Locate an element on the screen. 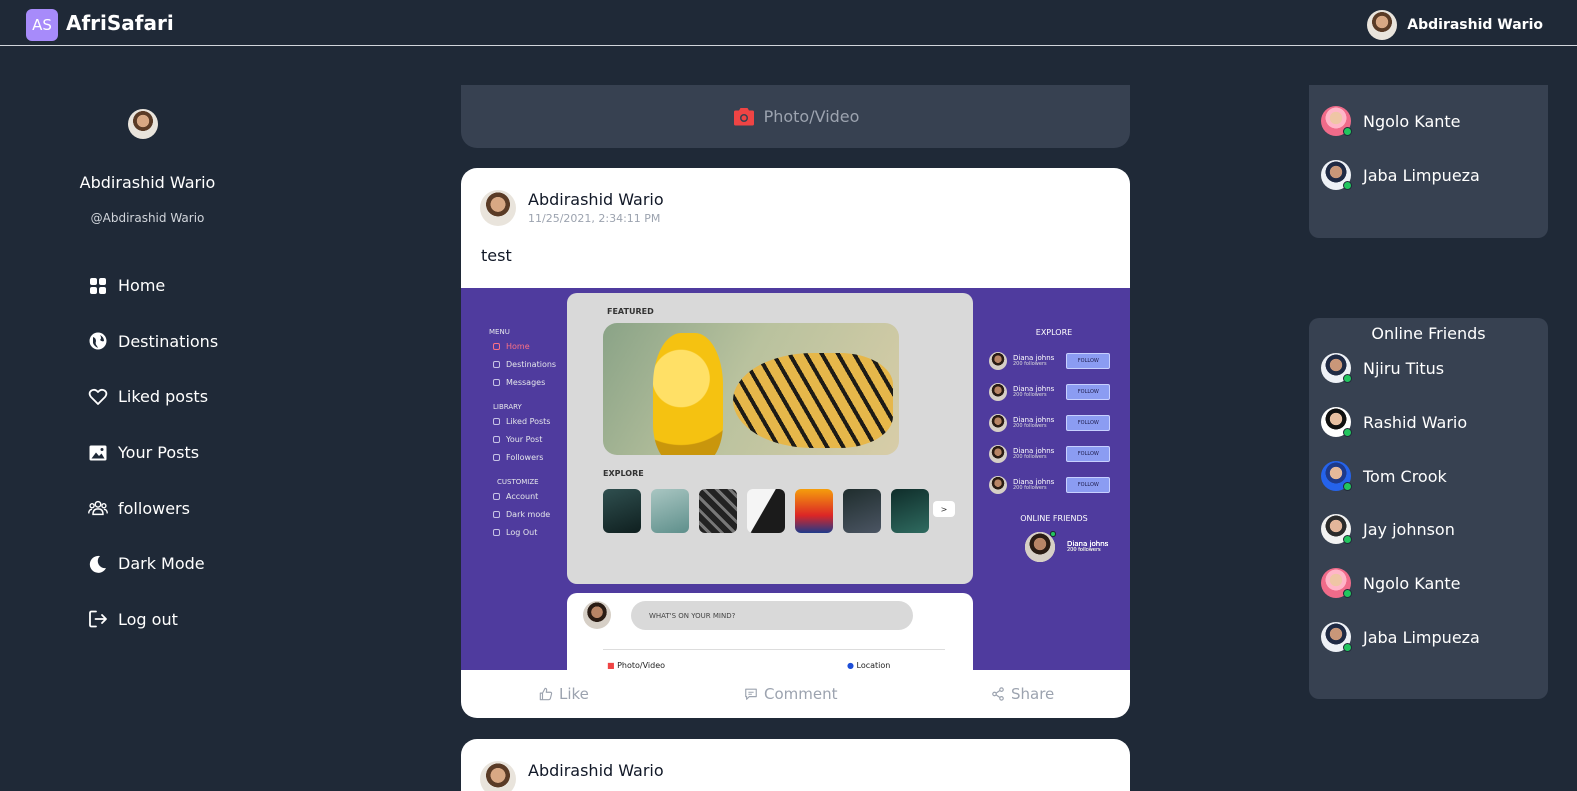  embedded-right-explore-label: EXPLORE is located at coordinates (1054, 332).